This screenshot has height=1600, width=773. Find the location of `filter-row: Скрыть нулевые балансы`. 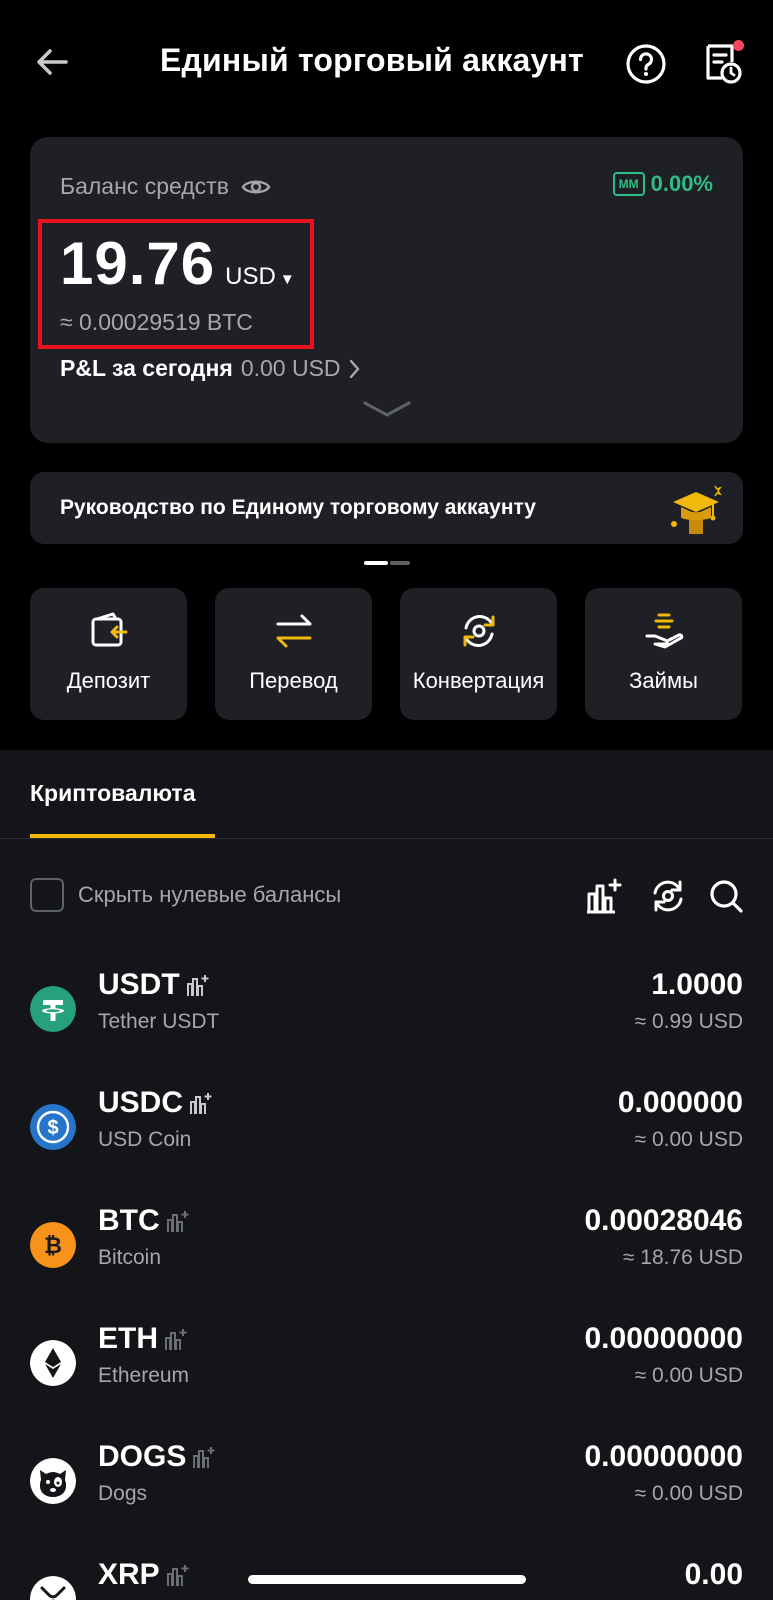

filter-row: Скрыть нулевые балансы is located at coordinates (386, 896).